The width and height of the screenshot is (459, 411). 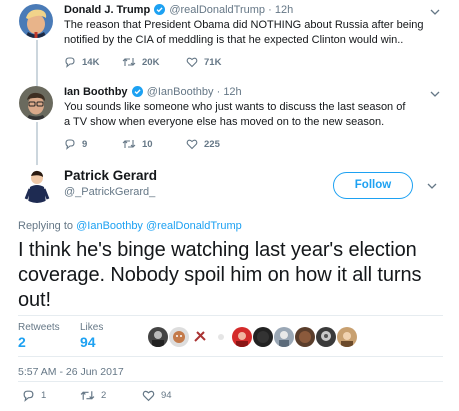 I want to click on reply-count: 9, so click(x=85, y=144).